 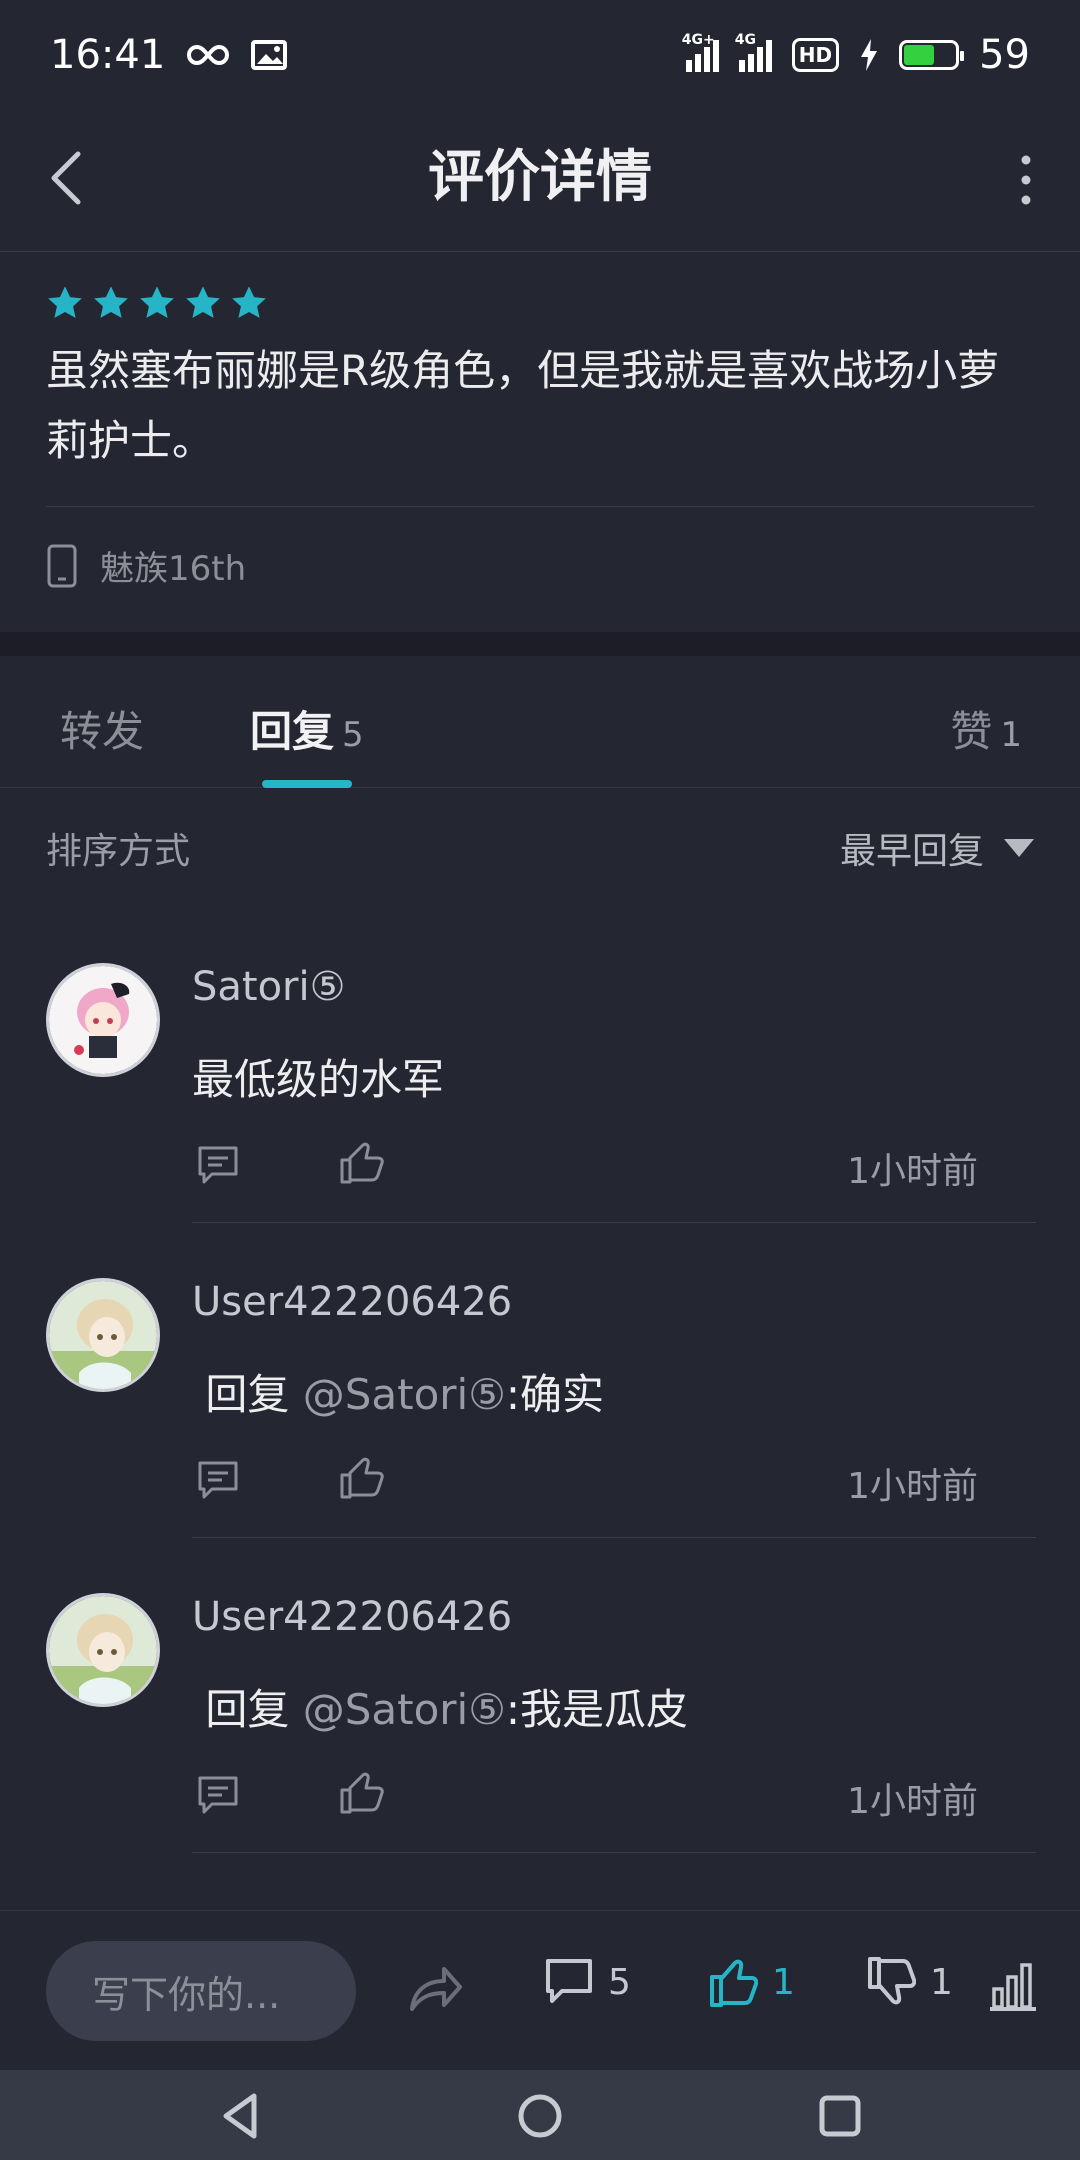 I want to click on tab-like-count: 1, so click(x=1011, y=735).